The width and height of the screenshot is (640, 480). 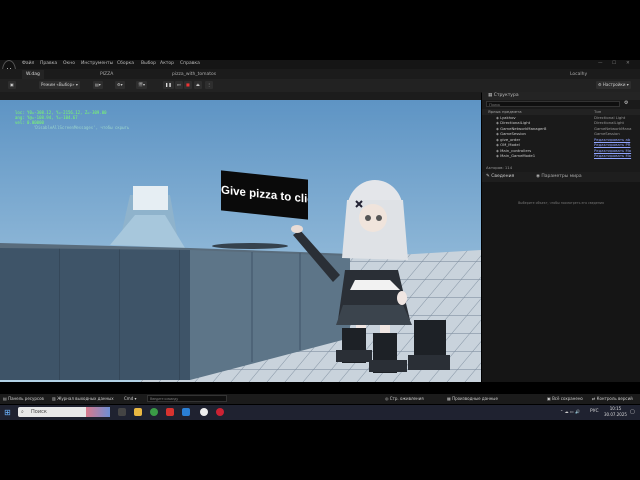 I want to click on app-icon-blue, so click(x=186, y=412).